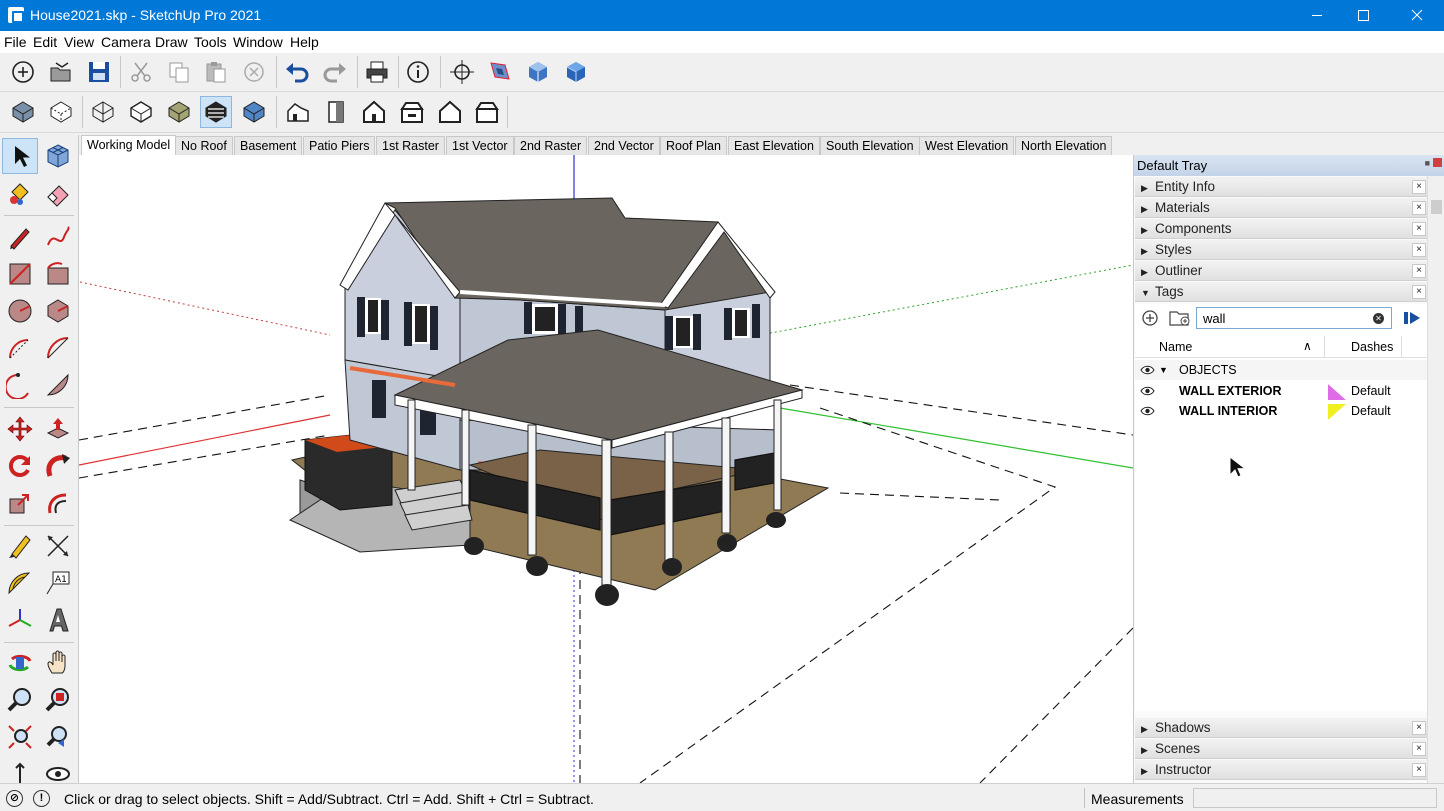 This screenshot has width=1444, height=811. I want to click on cut-button, so click(141, 72).